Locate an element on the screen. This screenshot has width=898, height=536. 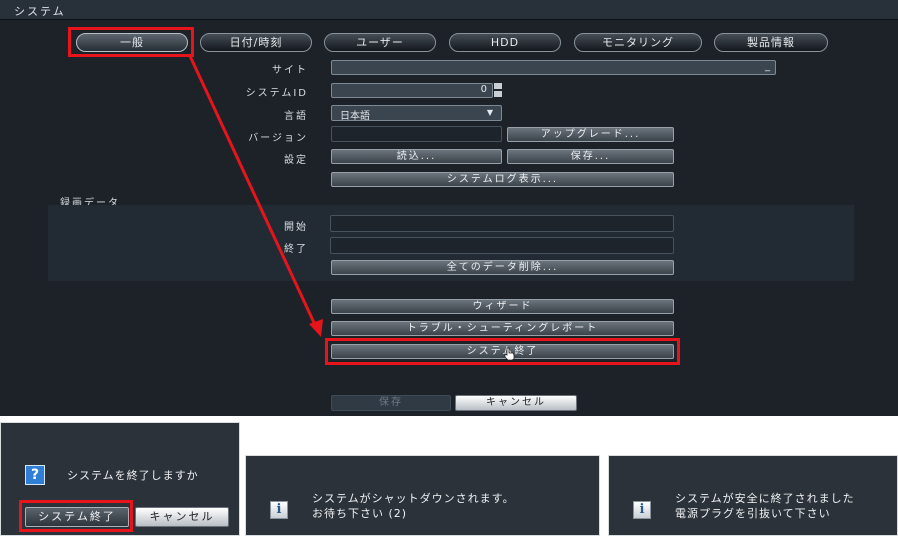
confirm-question: システムを終了しますか is located at coordinates (133, 475).